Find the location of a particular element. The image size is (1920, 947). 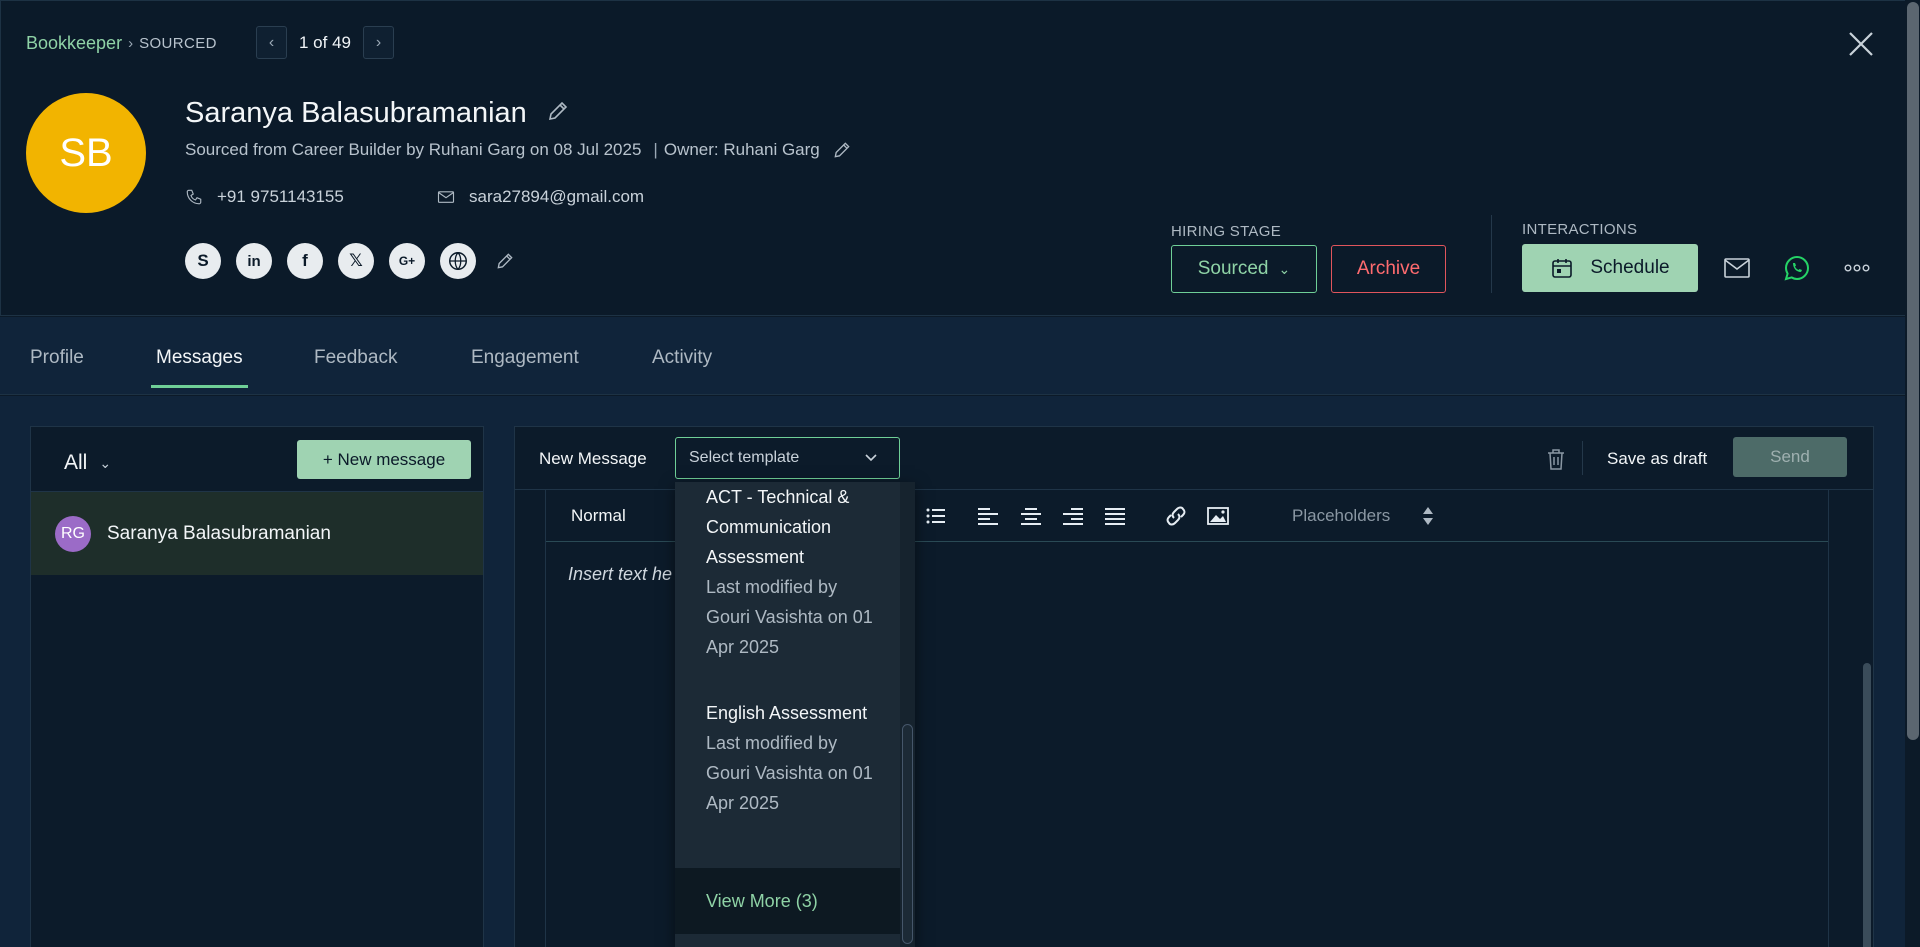

placeholders-select: Placeholders is located at coordinates (1341, 516).